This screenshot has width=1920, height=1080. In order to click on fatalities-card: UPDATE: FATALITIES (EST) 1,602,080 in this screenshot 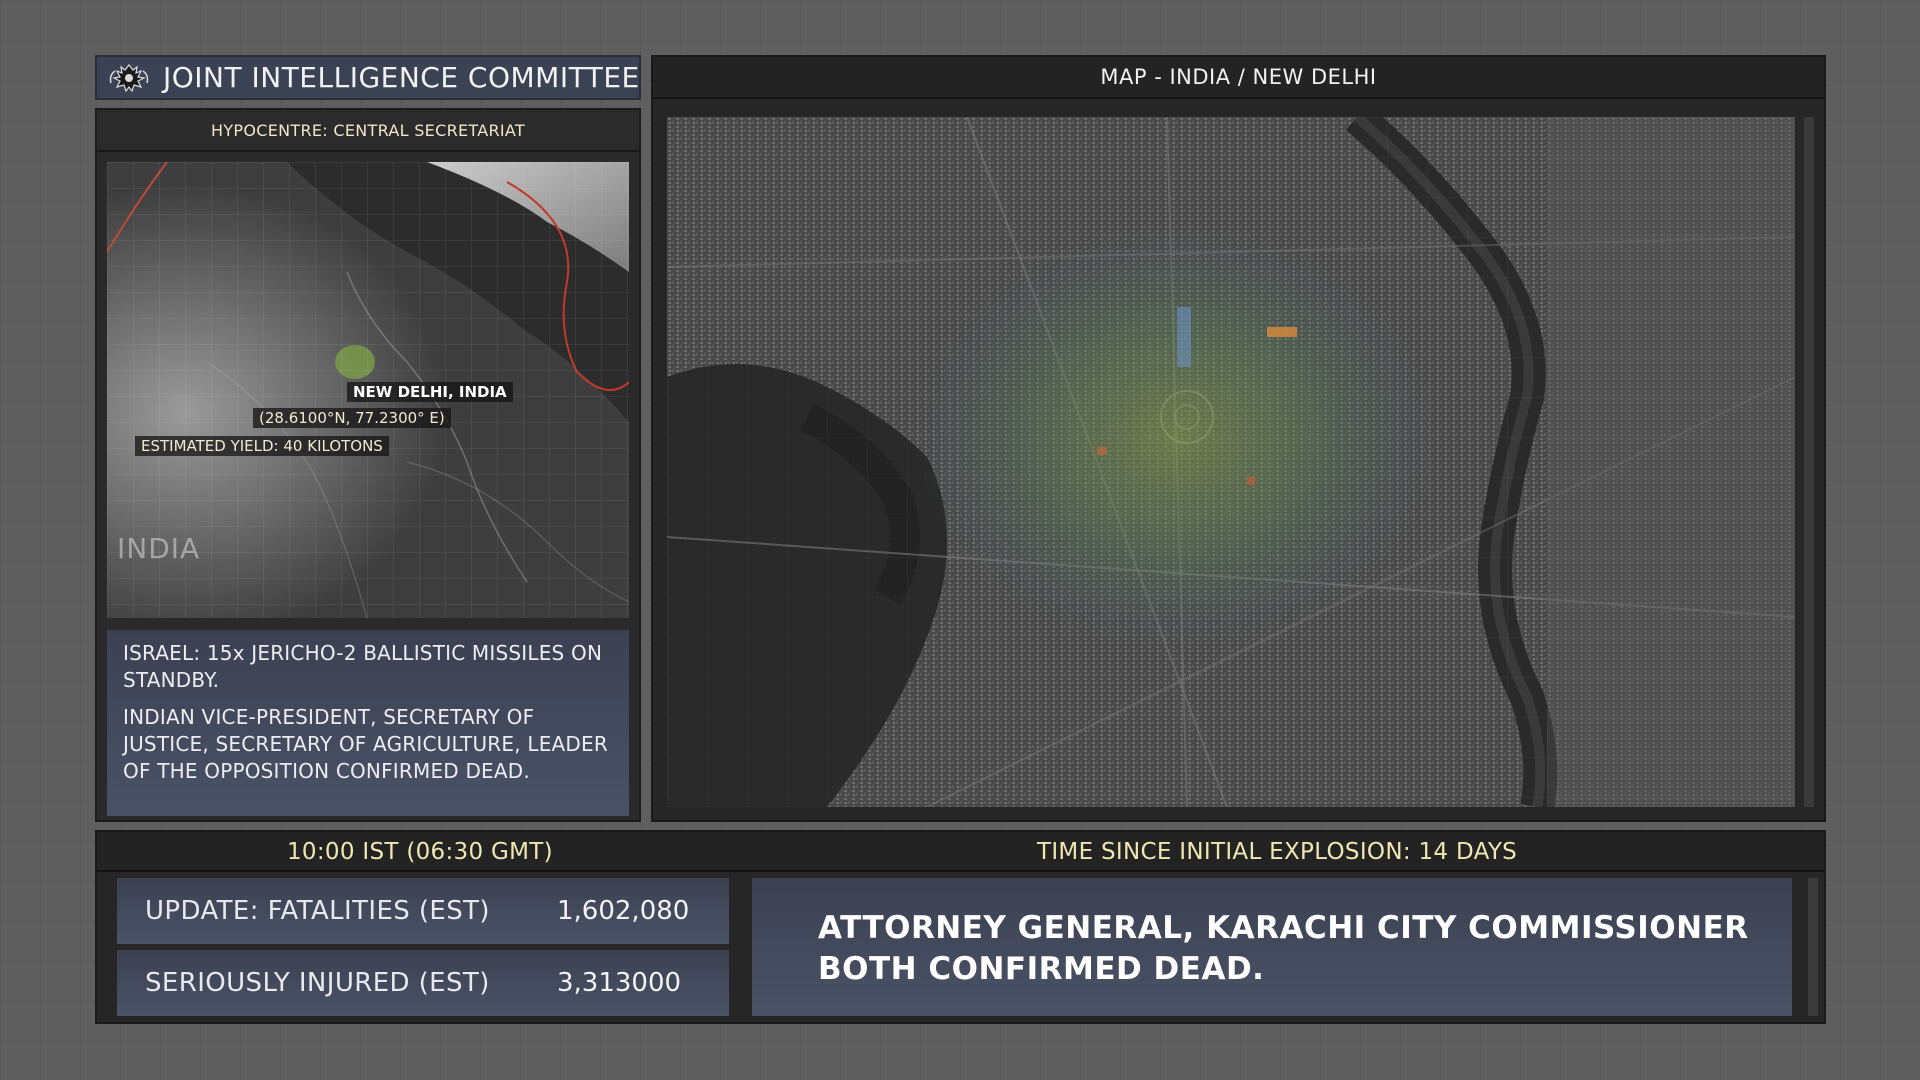, I will do `click(423, 911)`.